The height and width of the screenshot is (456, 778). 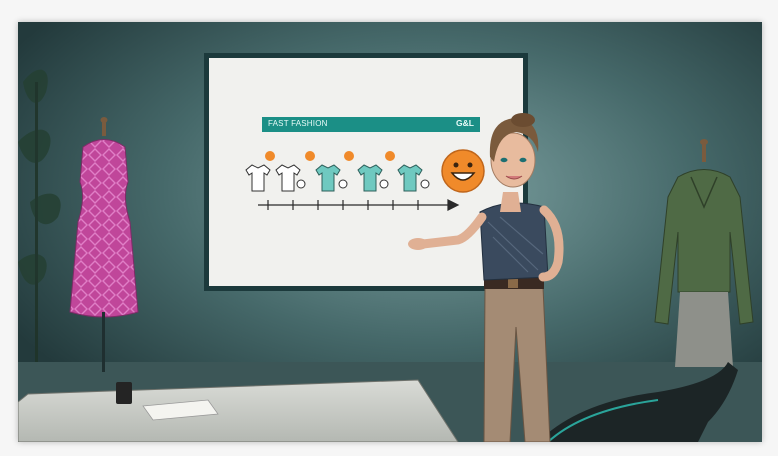 What do you see at coordinates (298, 123) in the screenshot?
I see `whiteboard-title: FAST FASHION` at bounding box center [298, 123].